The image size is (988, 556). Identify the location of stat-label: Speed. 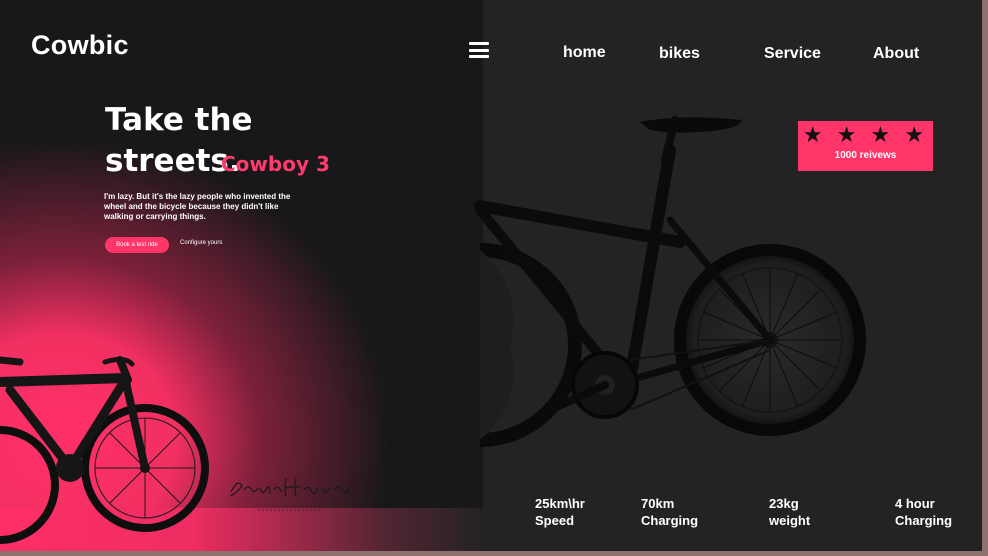
(555, 520).